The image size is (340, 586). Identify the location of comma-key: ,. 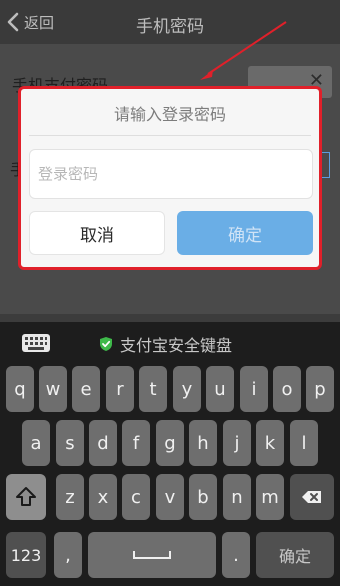
(68, 555).